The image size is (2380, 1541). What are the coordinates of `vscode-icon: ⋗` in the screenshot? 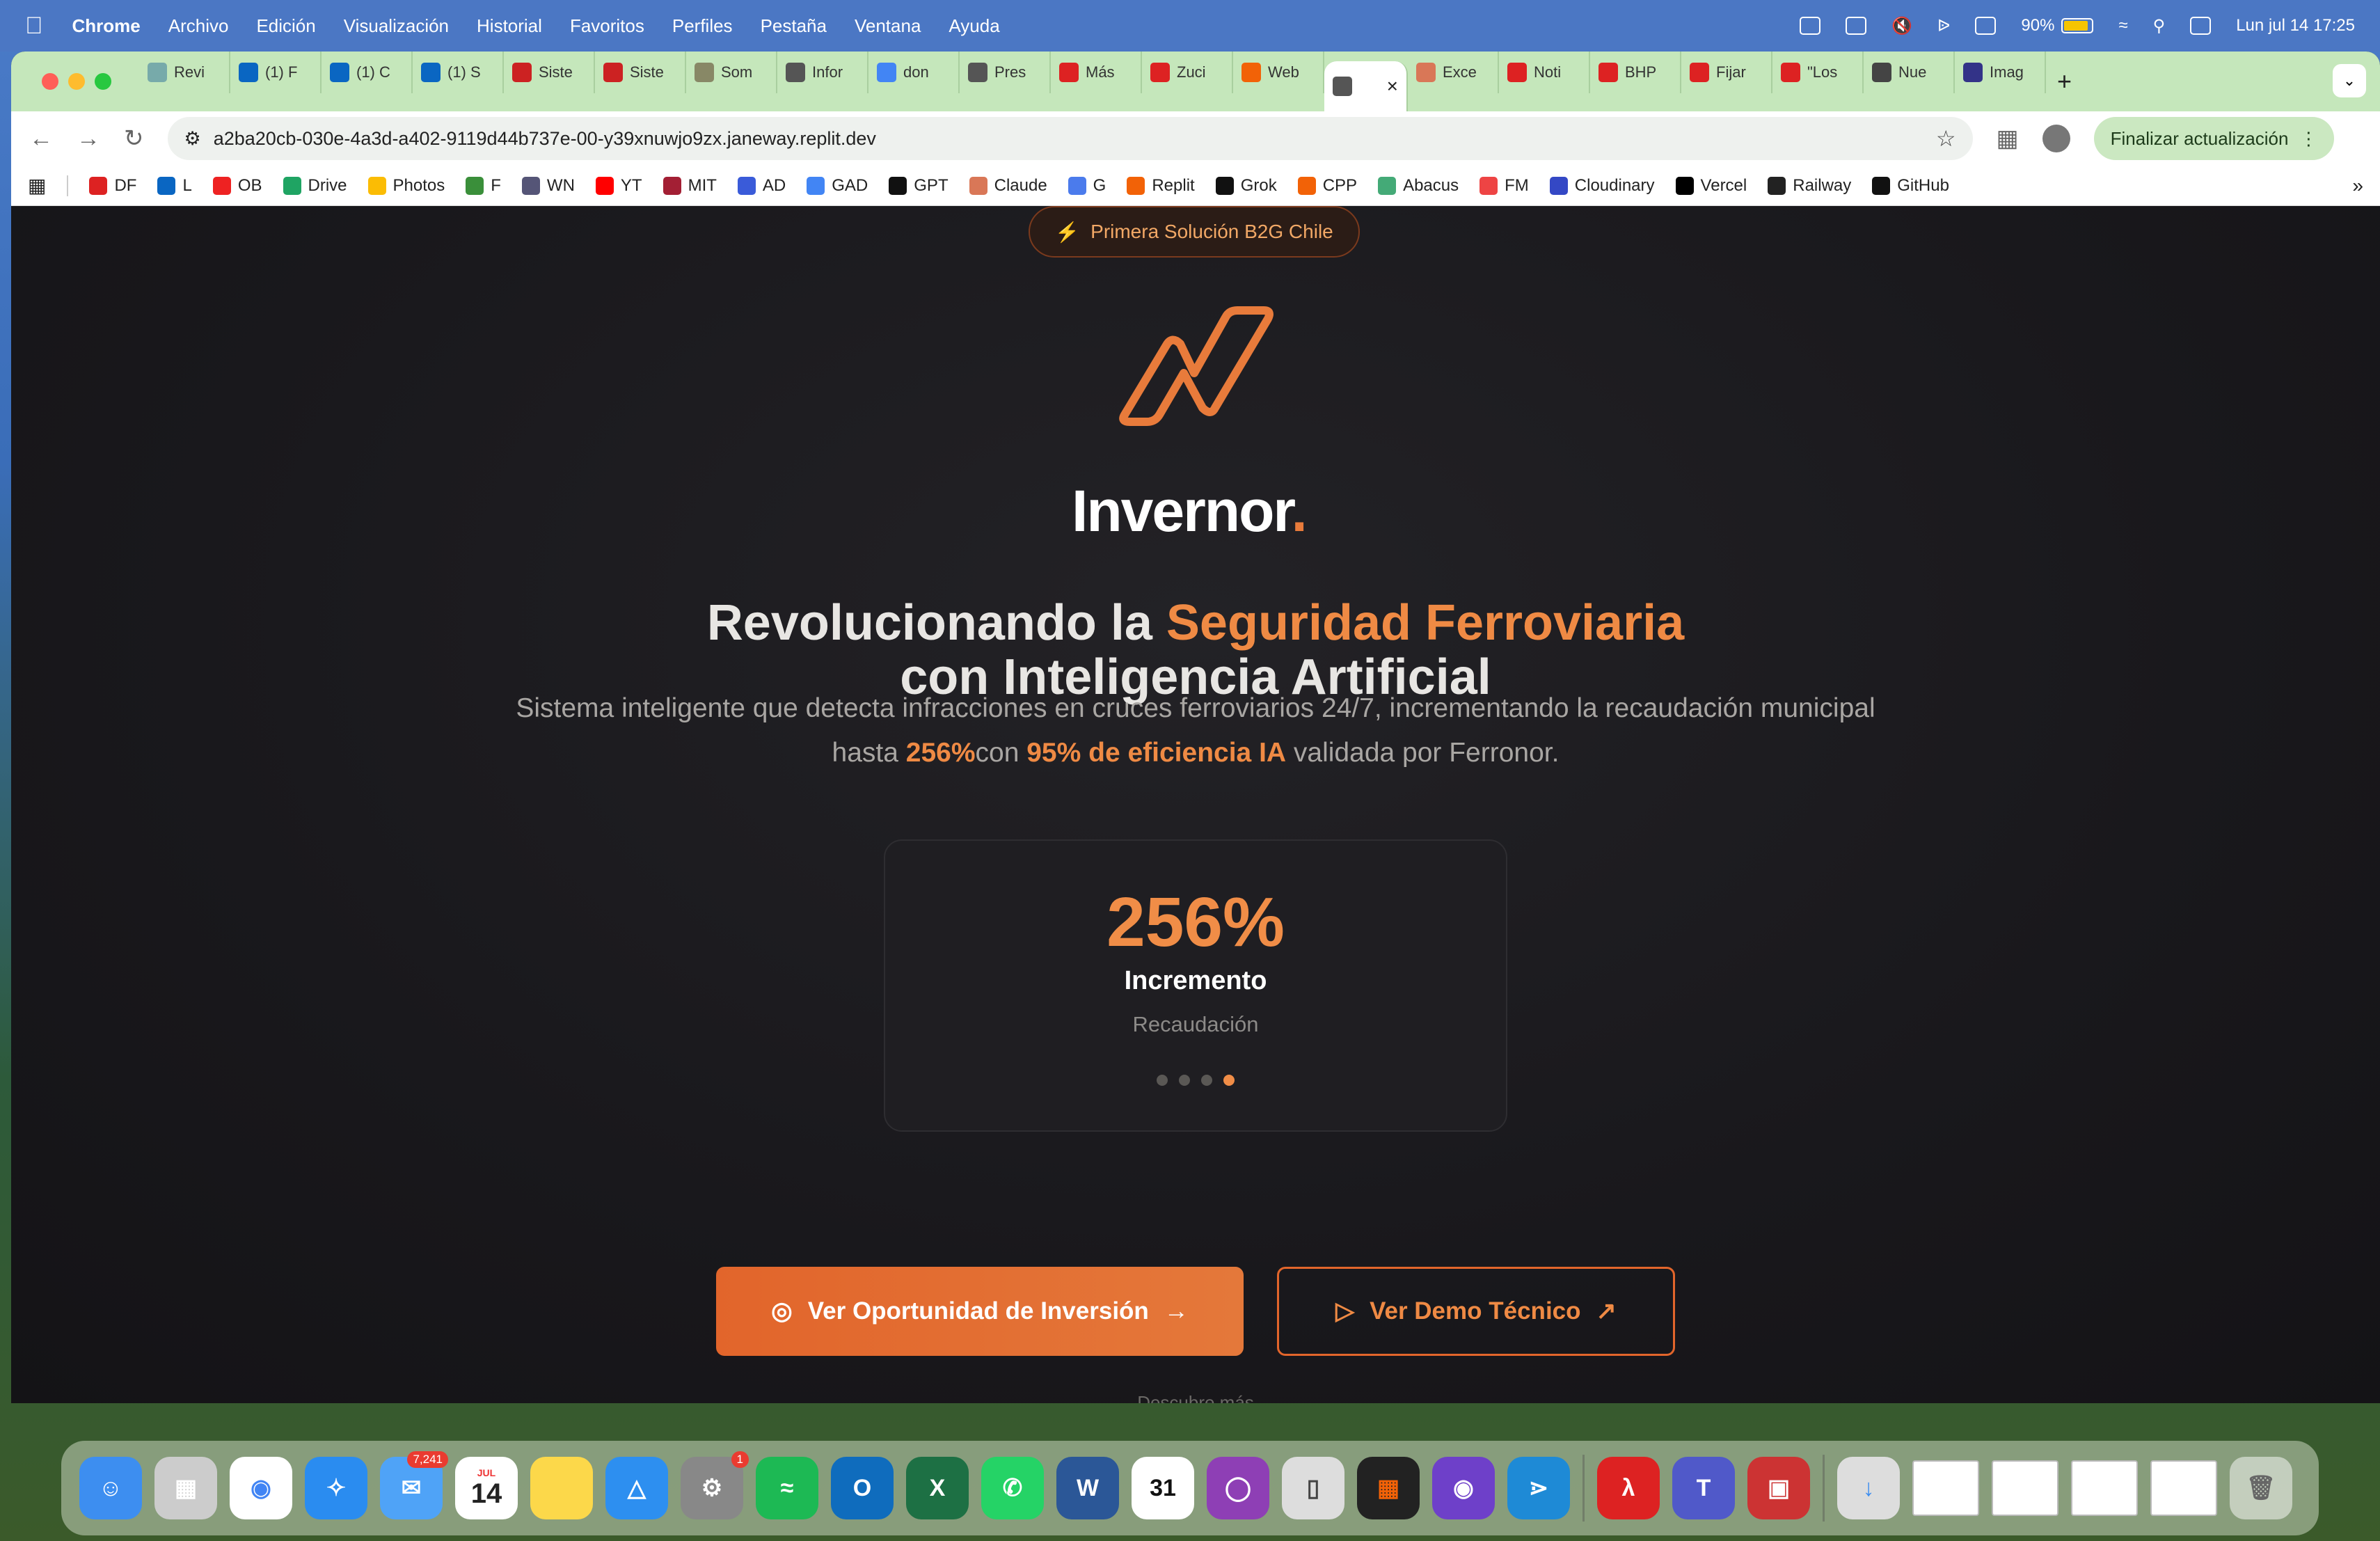 It's located at (1538, 1488).